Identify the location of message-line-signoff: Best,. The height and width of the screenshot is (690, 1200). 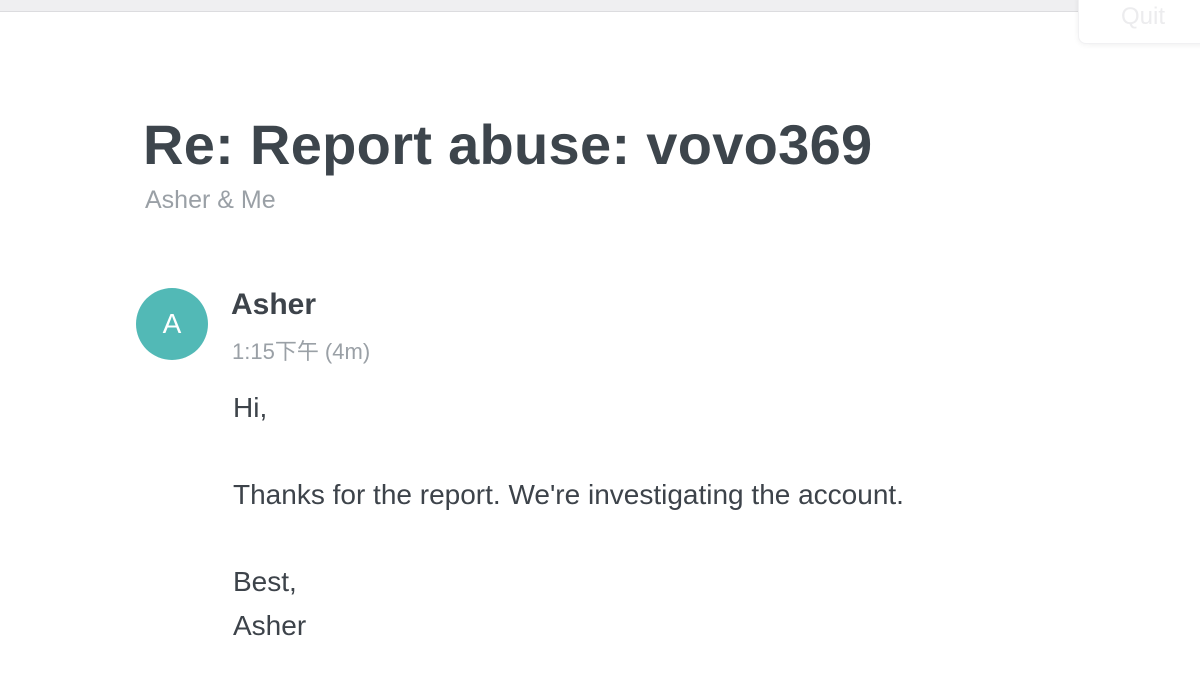
(265, 581).